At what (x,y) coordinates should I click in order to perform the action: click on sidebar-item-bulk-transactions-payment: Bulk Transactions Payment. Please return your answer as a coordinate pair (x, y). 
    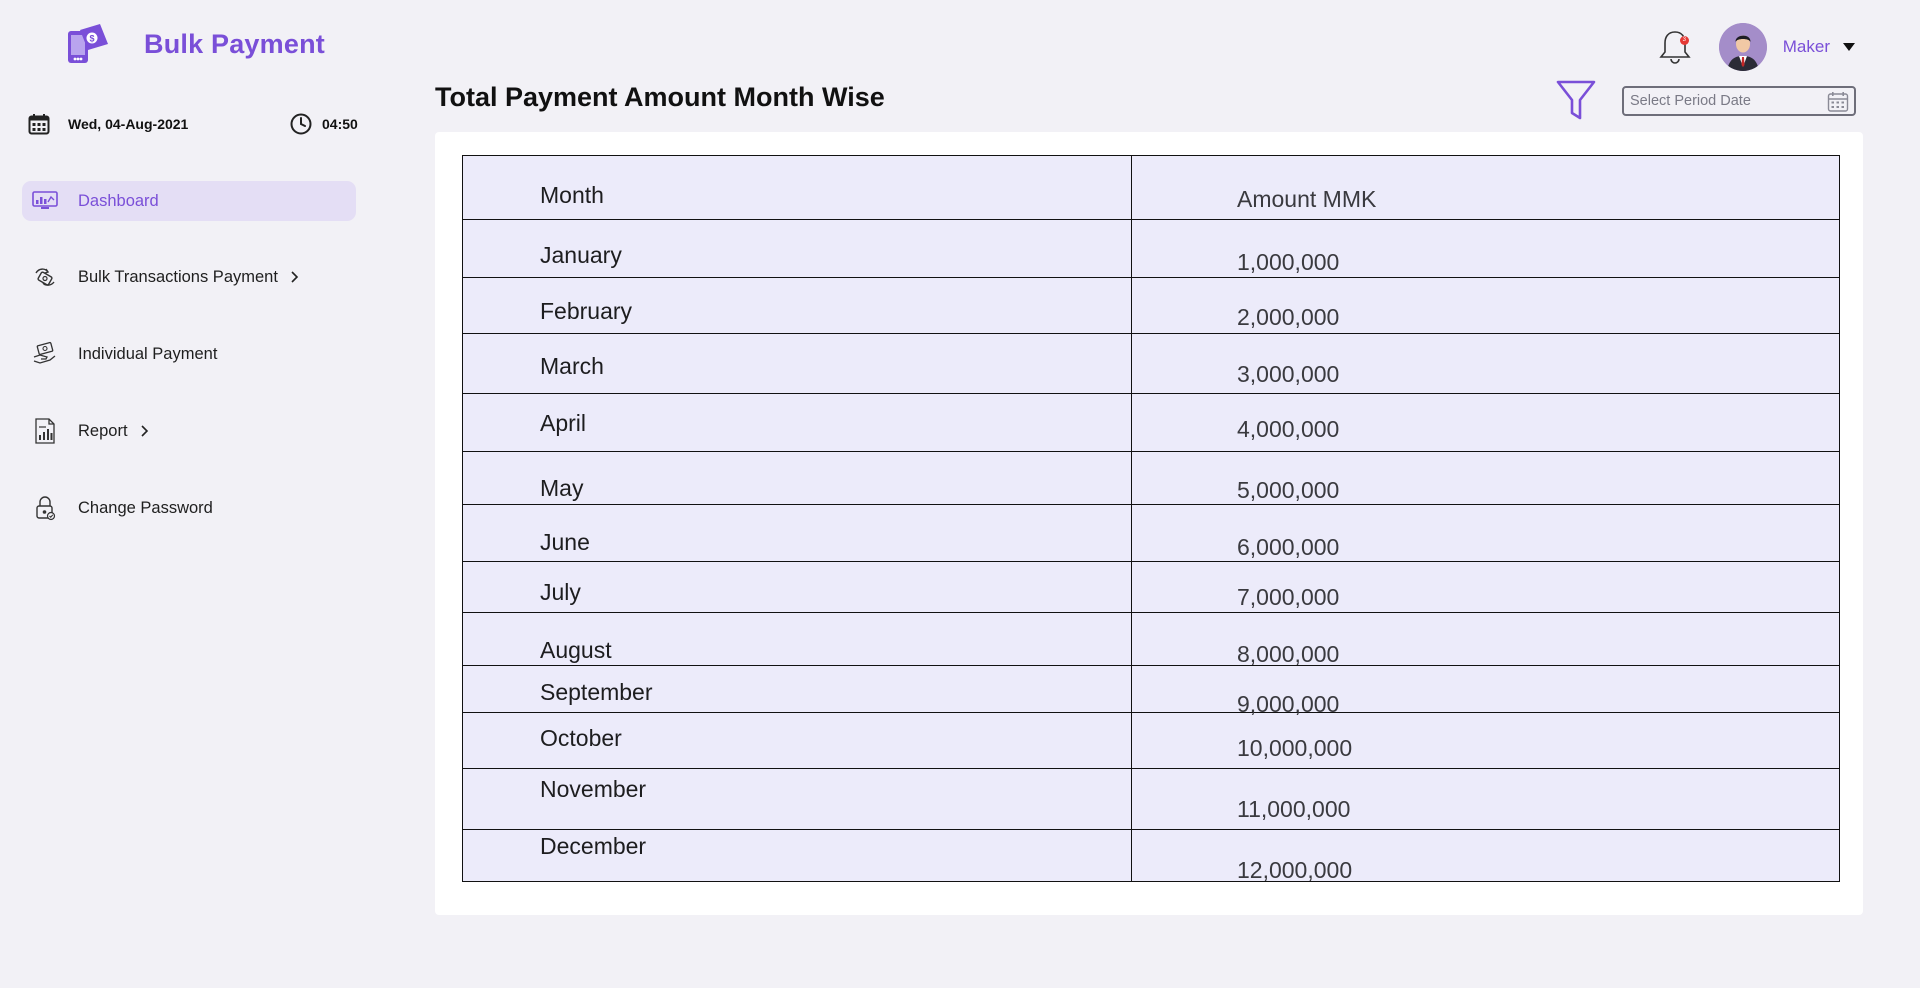
    Looking at the image, I should click on (189, 277).